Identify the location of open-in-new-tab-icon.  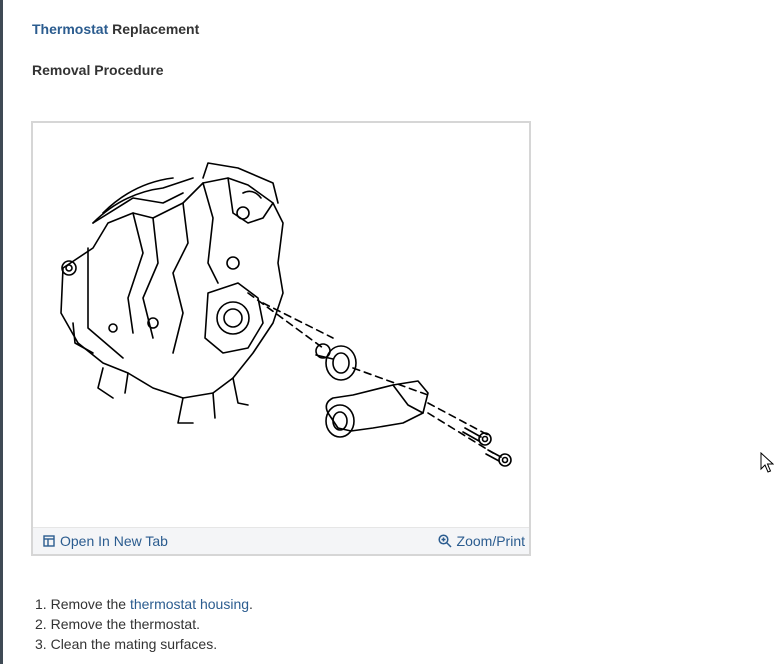
(49, 541).